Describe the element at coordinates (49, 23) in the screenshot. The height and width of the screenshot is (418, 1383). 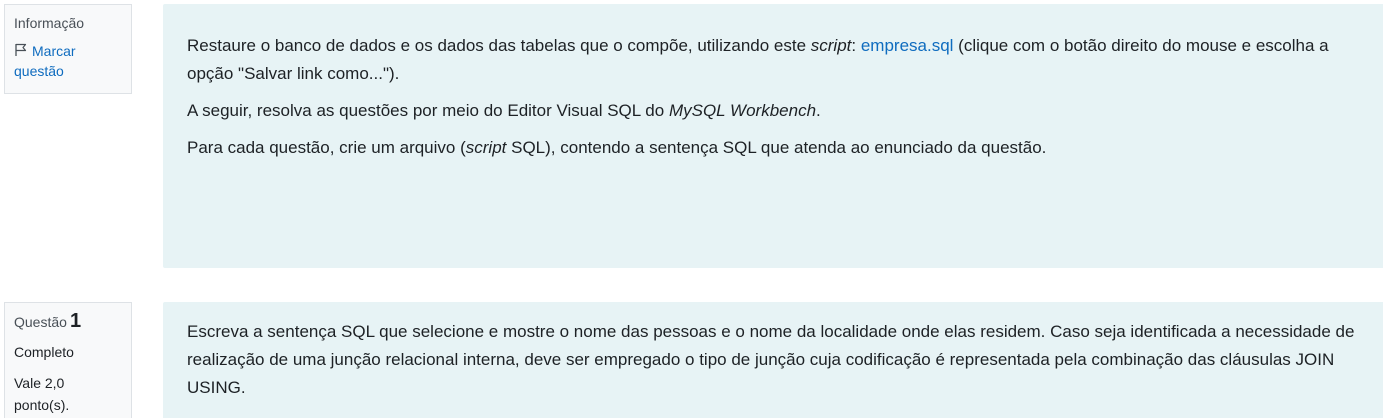
I see `info-title: Informação` at that location.